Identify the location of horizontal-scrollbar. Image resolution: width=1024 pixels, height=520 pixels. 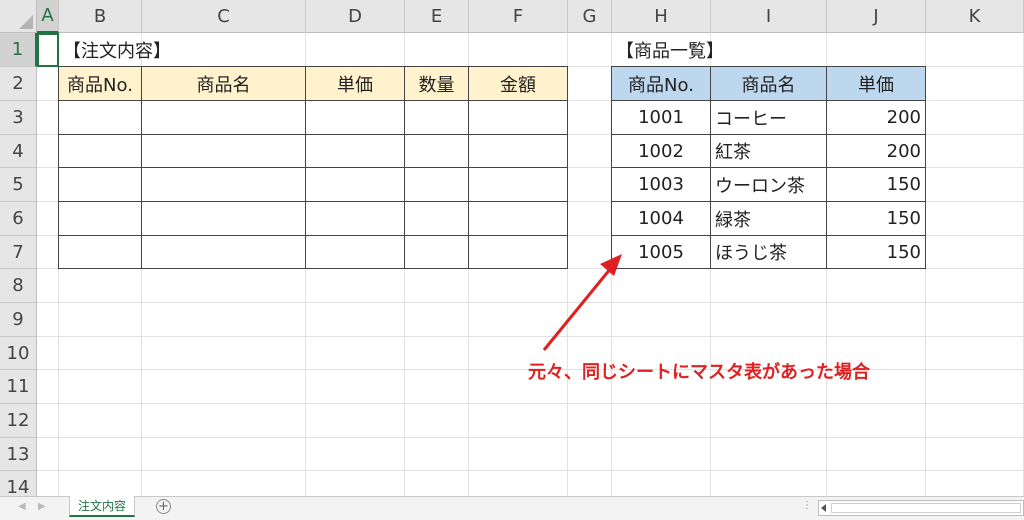
(921, 508).